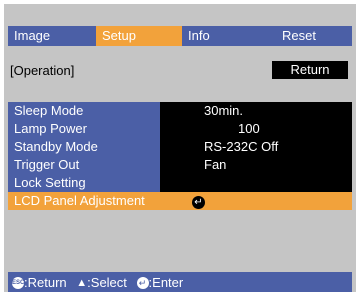  I want to click on footer-select-label: :Select, so click(107, 282).